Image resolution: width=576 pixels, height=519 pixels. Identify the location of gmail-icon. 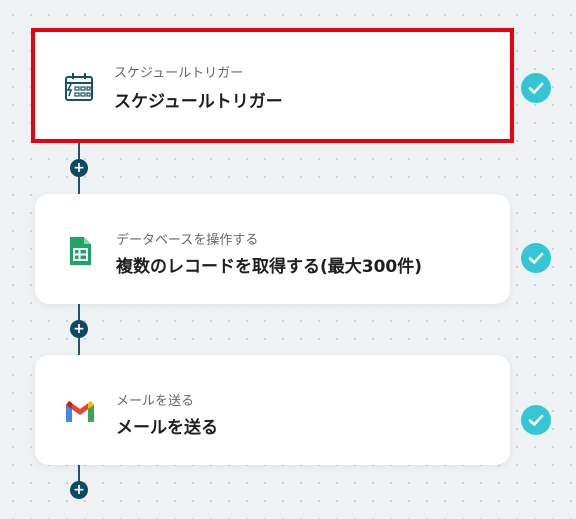
(80, 412).